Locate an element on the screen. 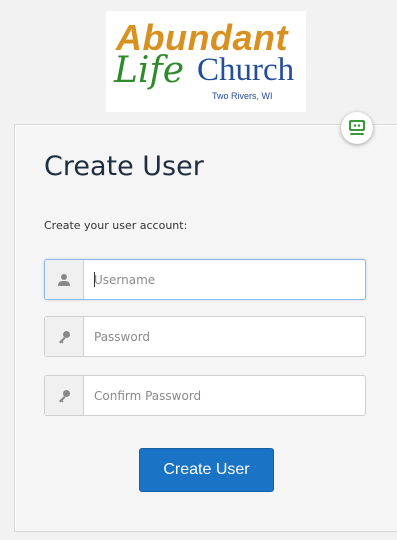 The image size is (397, 540). username-field-group is located at coordinates (205, 279).